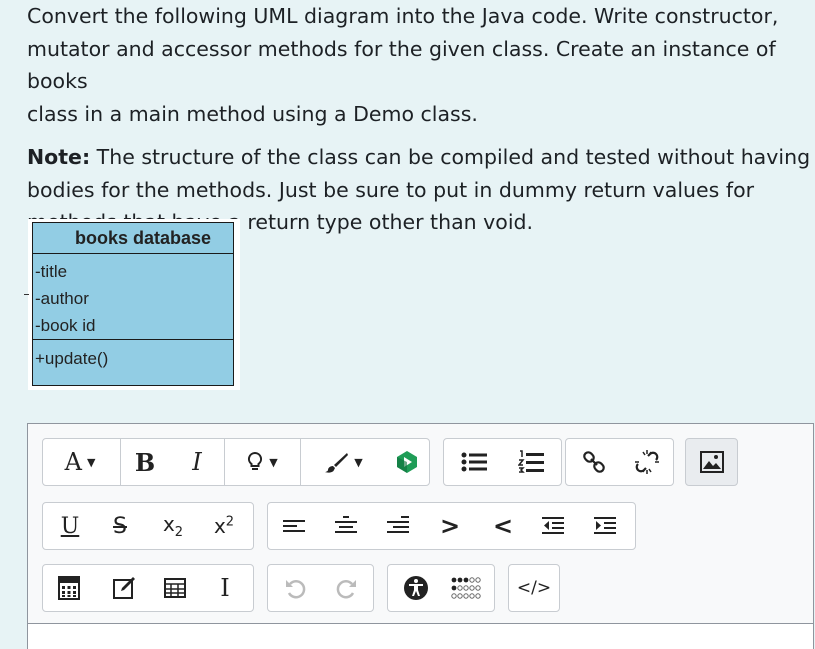 This screenshot has width=815, height=649. I want to click on screenreader-helper-button, so click(467, 588).